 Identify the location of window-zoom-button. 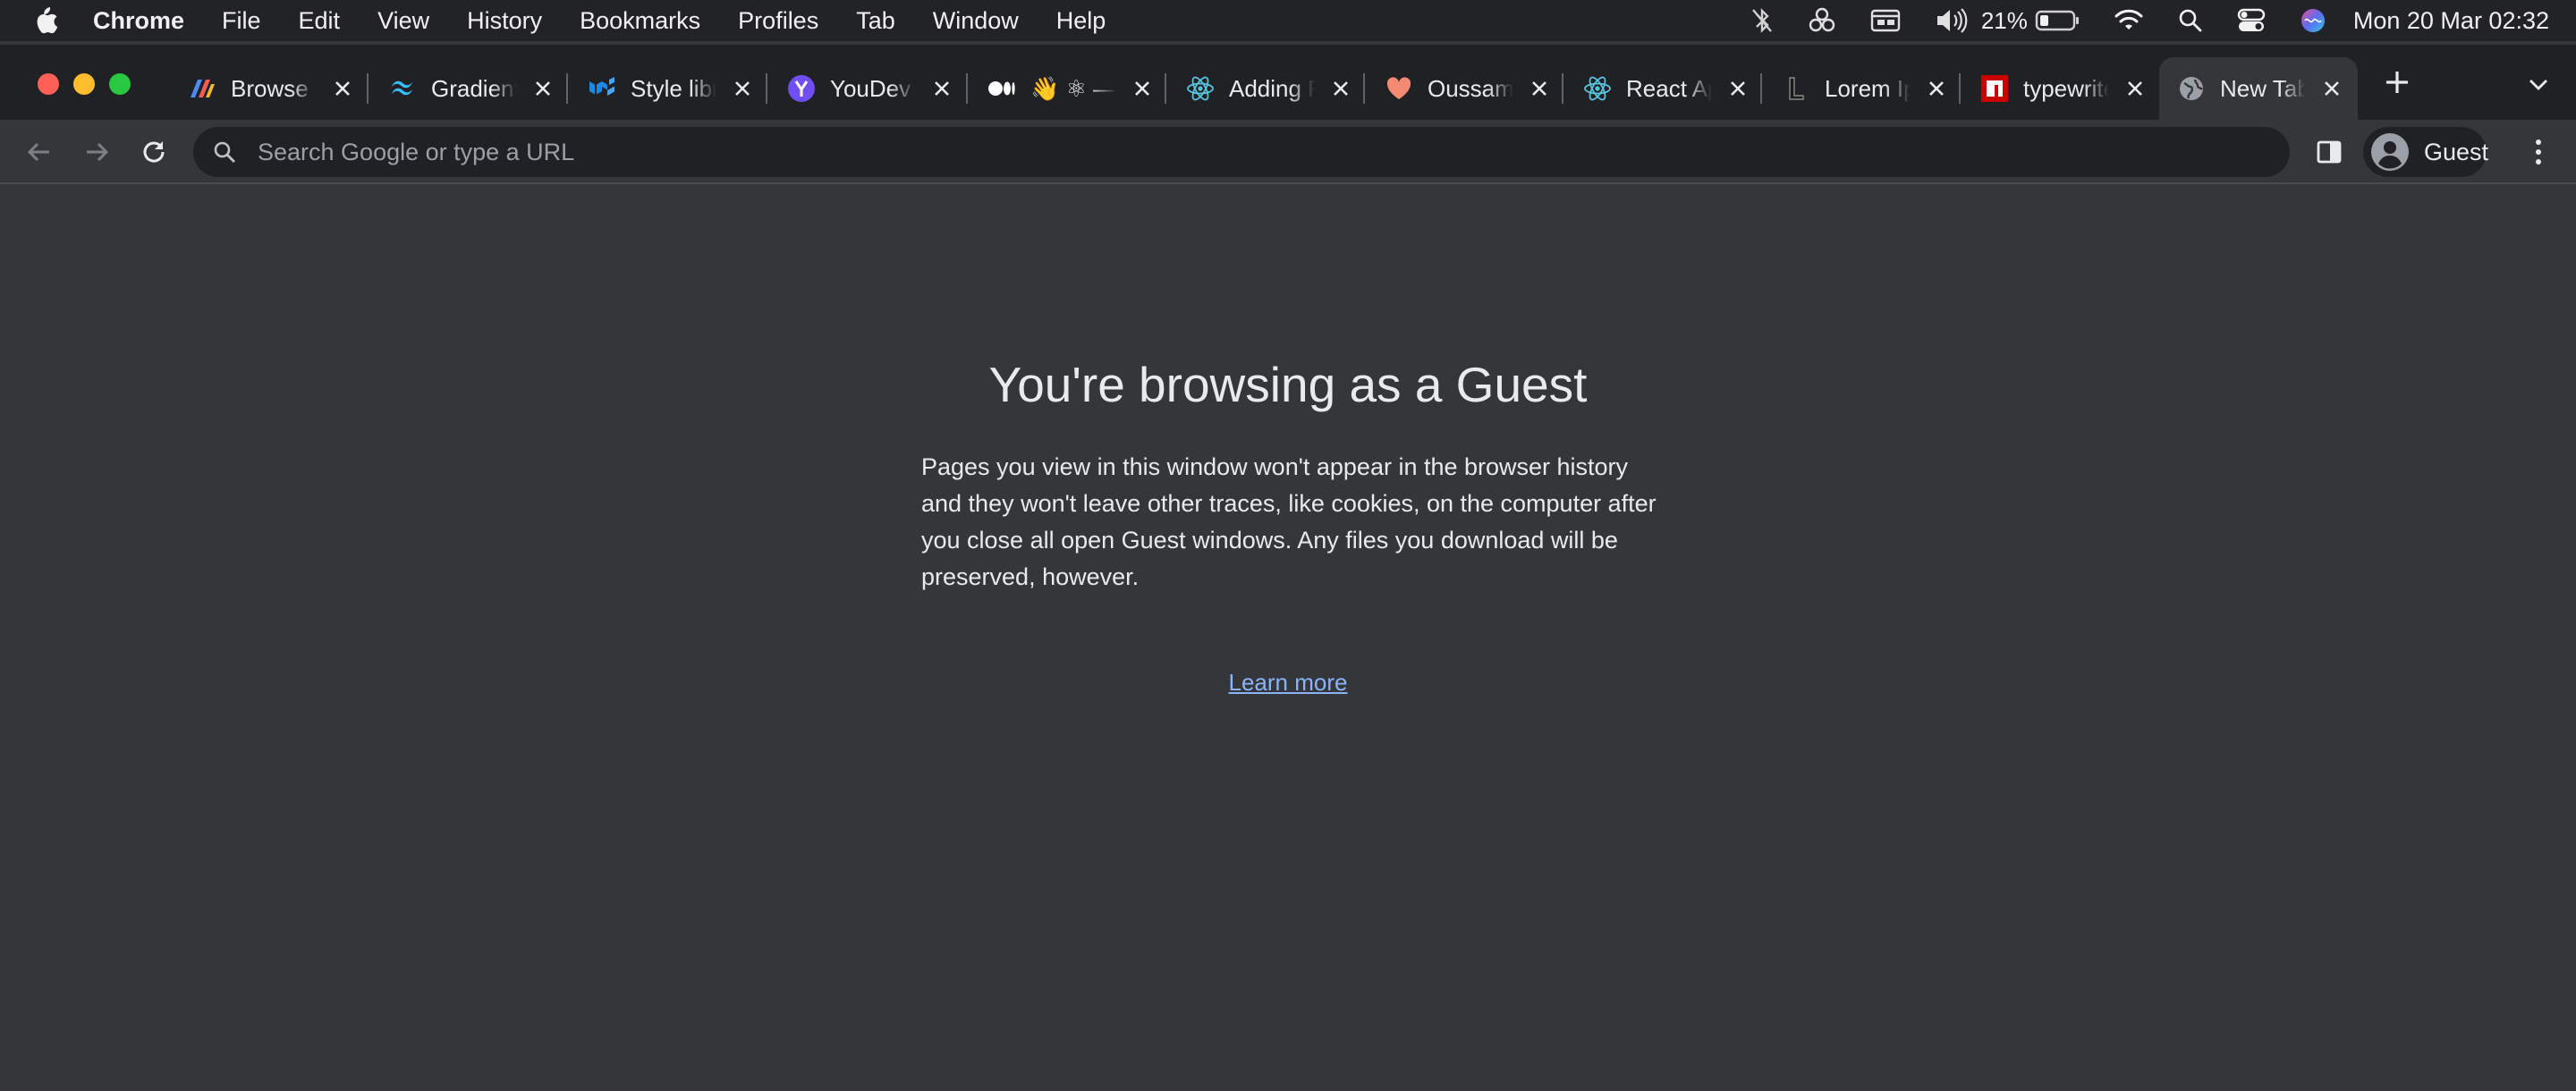
(120, 84).